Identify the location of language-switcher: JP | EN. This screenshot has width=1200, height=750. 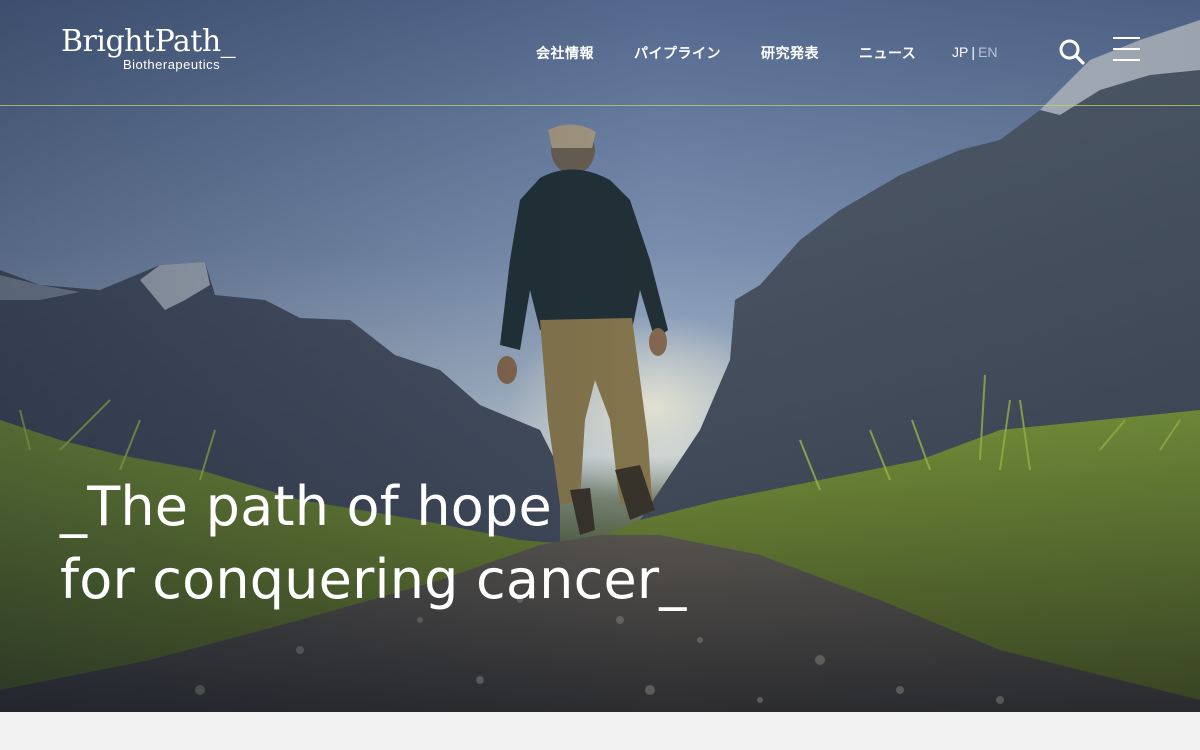
(974, 52).